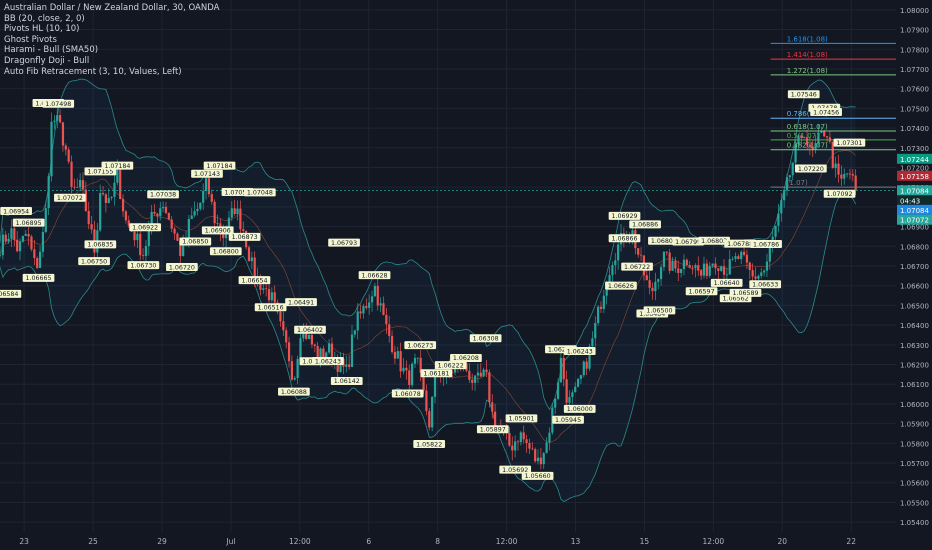  Describe the element at coordinates (765, 285) in the screenshot. I see `pivot-label: 1.06633` at that location.